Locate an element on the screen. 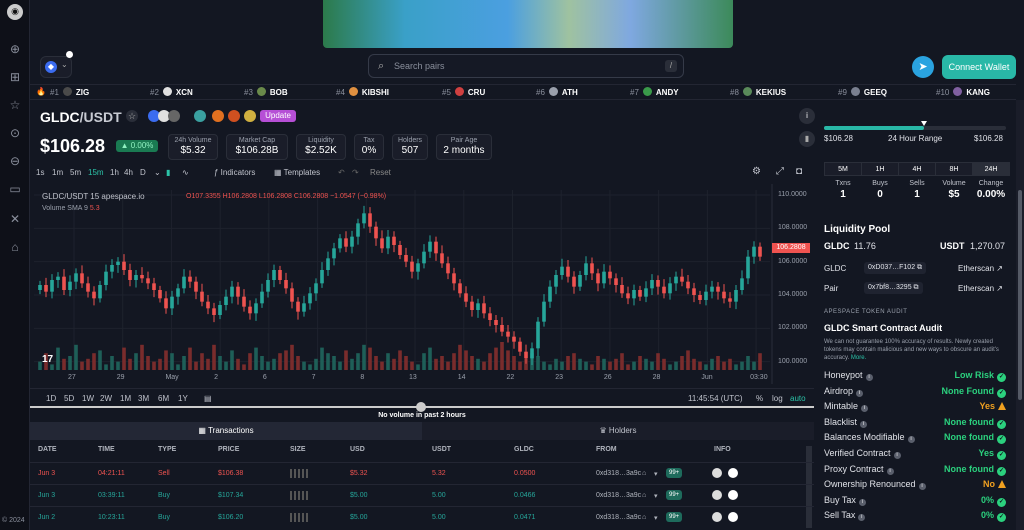 The image size is (1024, 530). chain-selector: ◆ ⌄ is located at coordinates (56, 64).